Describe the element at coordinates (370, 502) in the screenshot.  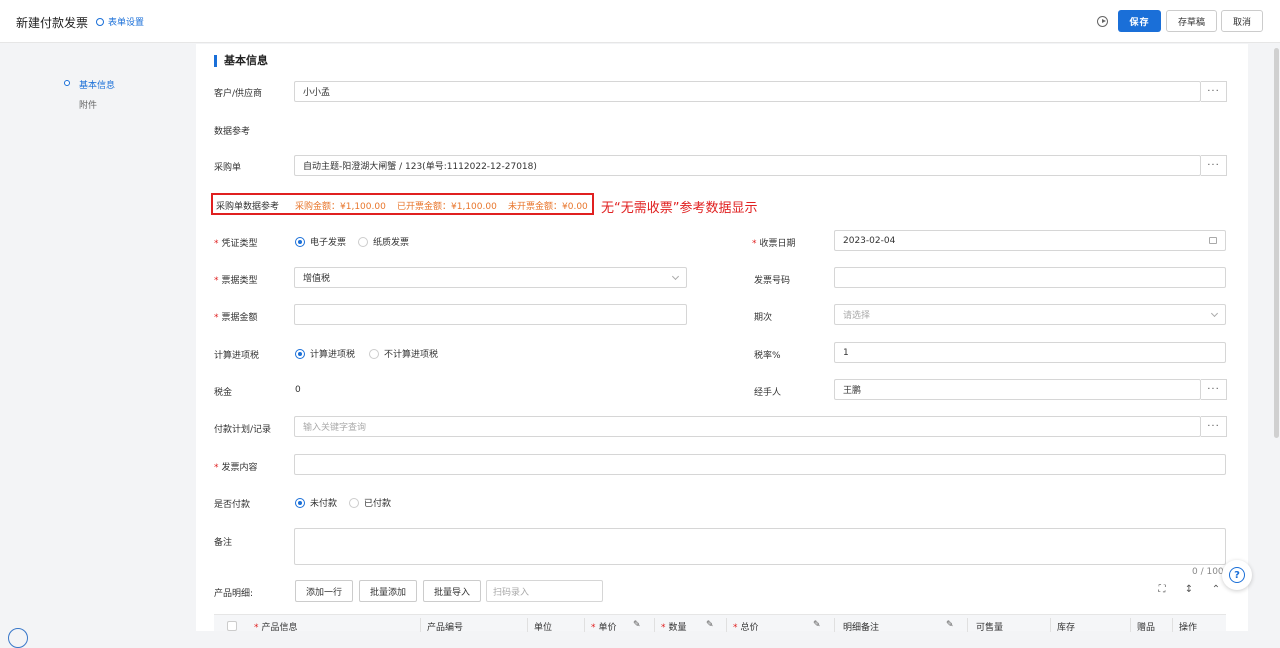
I see `paid-radio: 已付款` at that location.